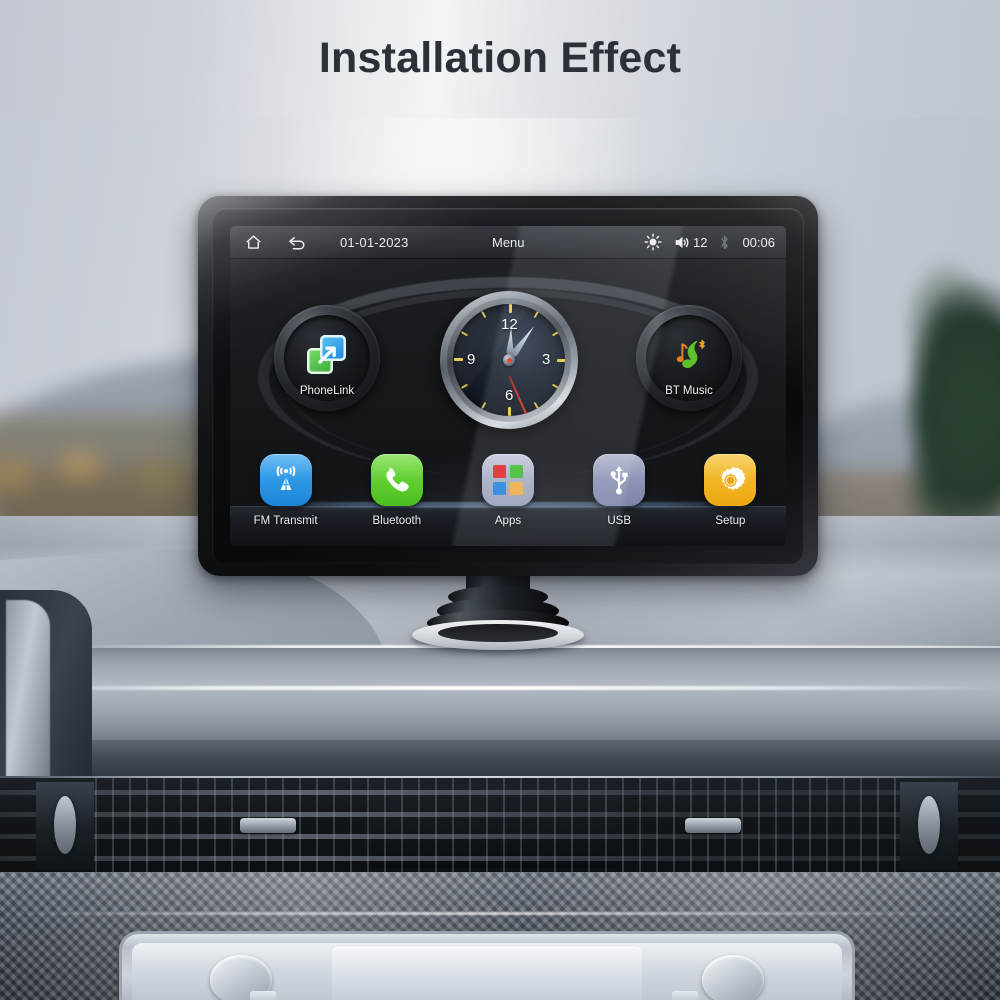  Describe the element at coordinates (327, 391) in the screenshot. I see `widget-phonelink-label: PhoneLink` at that location.